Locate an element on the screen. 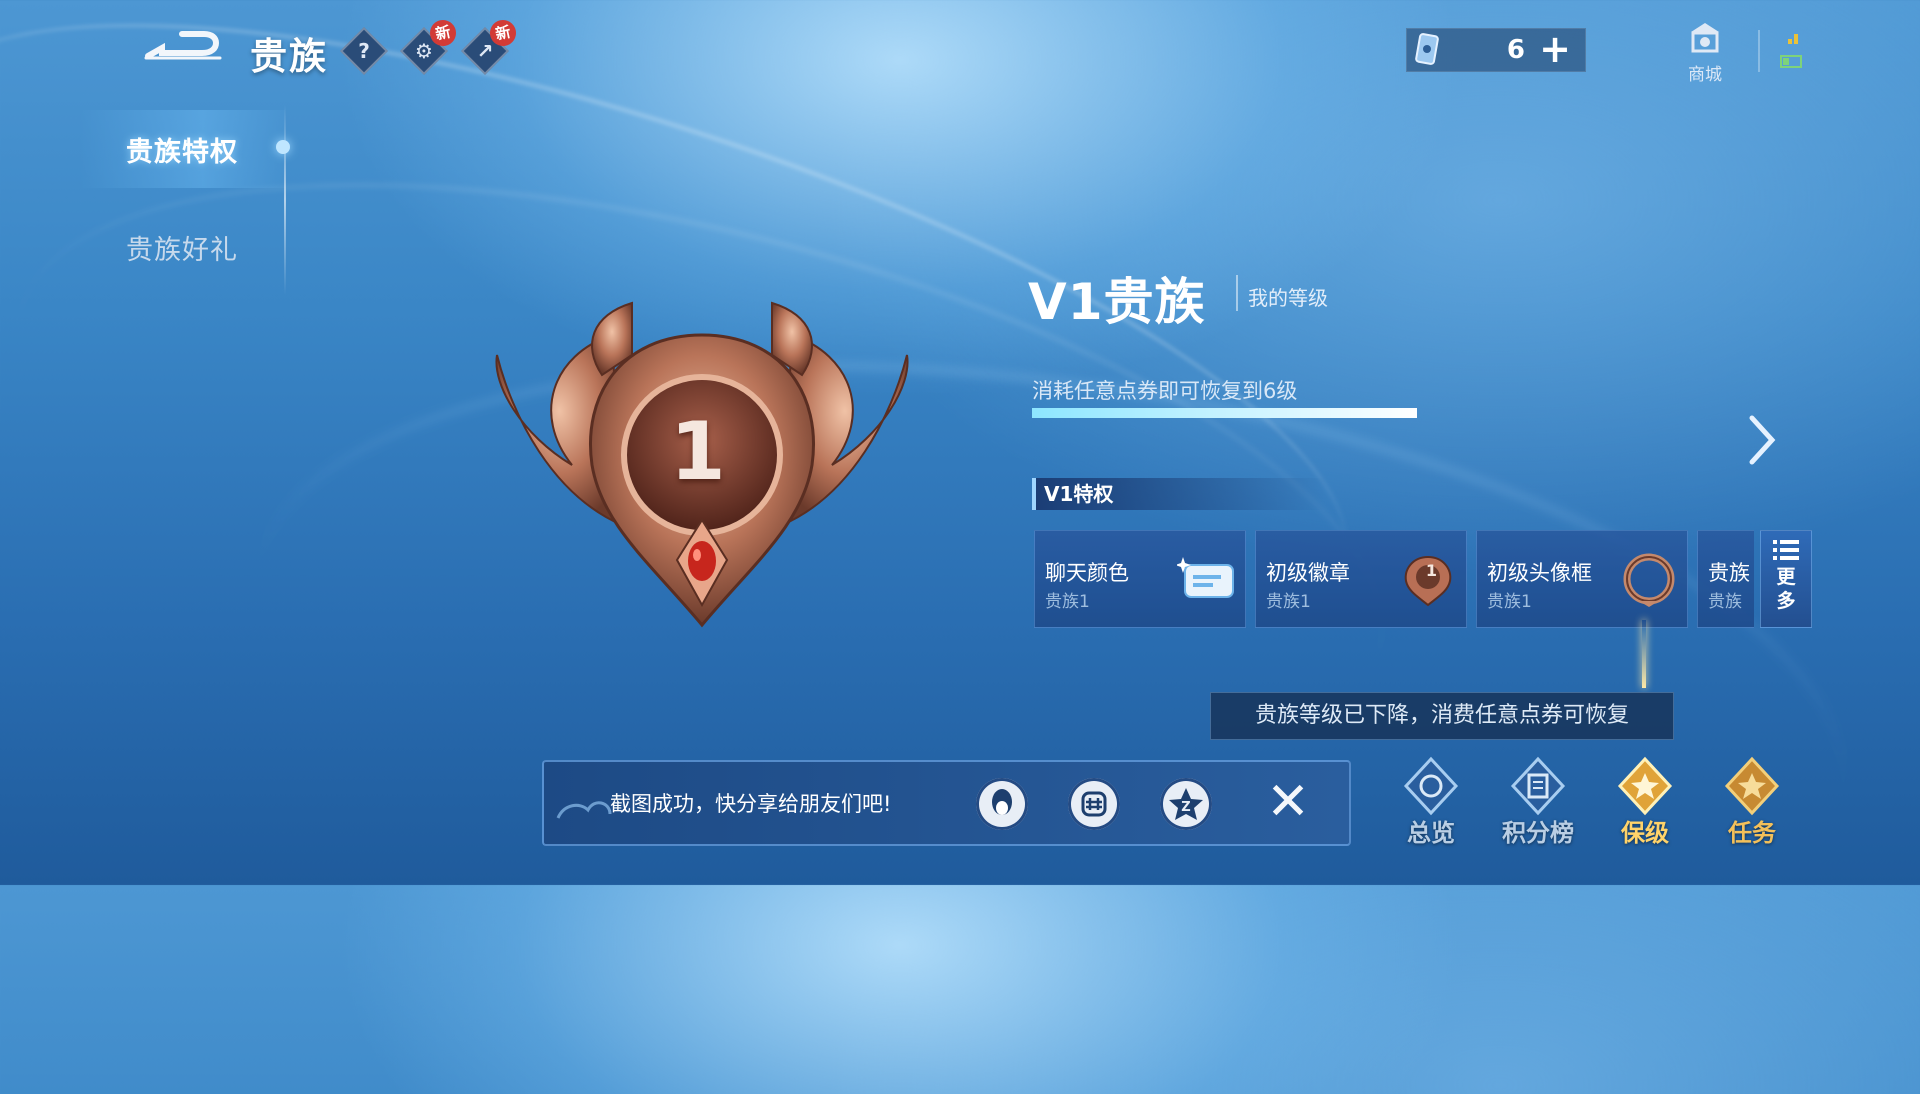  sidebar-item-privileges: 贵族特权 is located at coordinates (182, 149).